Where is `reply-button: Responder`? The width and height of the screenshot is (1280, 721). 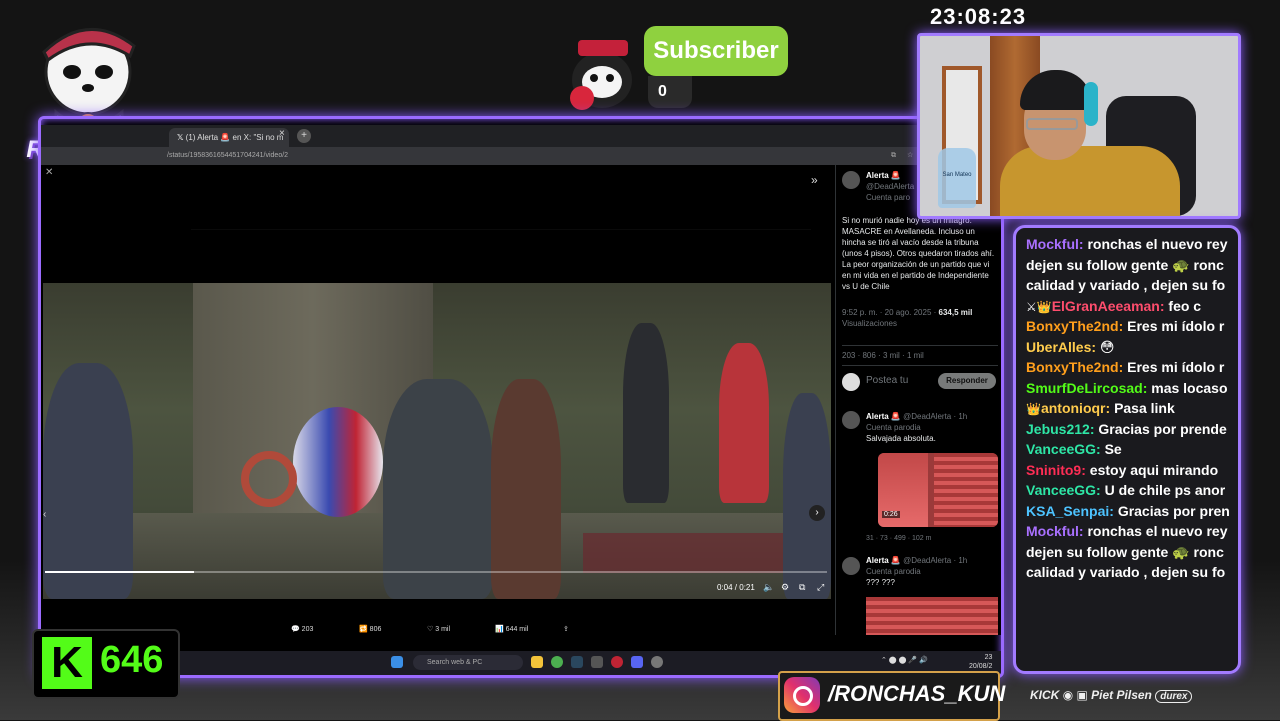
reply-button: Responder is located at coordinates (967, 381).